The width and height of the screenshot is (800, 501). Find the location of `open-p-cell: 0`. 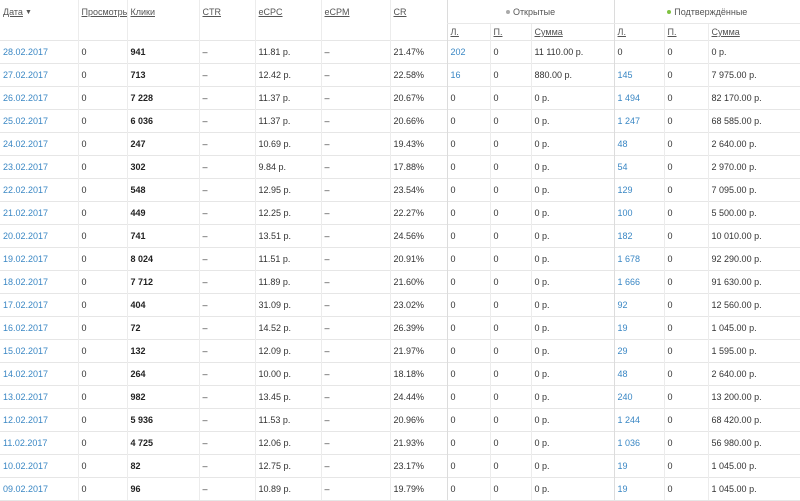

open-p-cell: 0 is located at coordinates (510, 466).